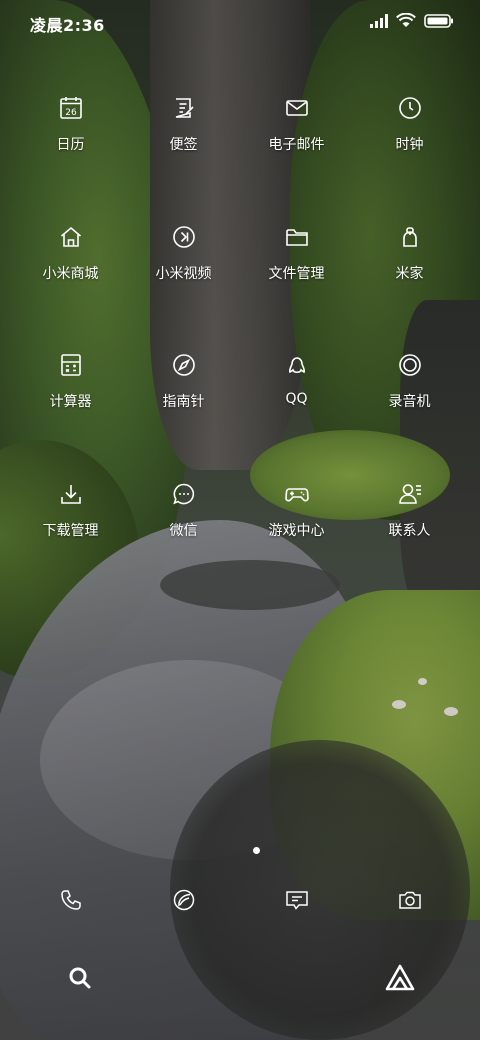 This screenshot has width=480, height=1040. What do you see at coordinates (183, 145) in the screenshot?
I see `app-label: 便签` at bounding box center [183, 145].